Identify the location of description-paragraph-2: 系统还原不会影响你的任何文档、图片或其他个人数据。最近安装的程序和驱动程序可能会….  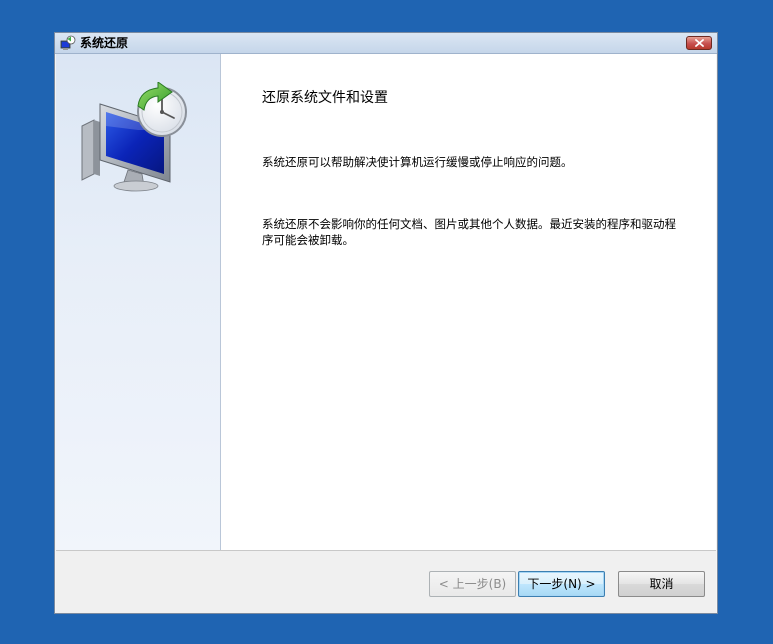
(469, 232).